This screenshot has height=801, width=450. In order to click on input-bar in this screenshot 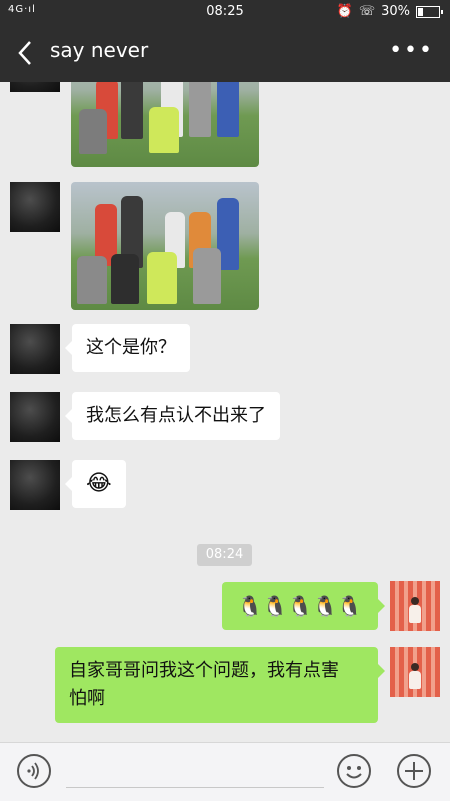, I will do `click(225, 771)`.